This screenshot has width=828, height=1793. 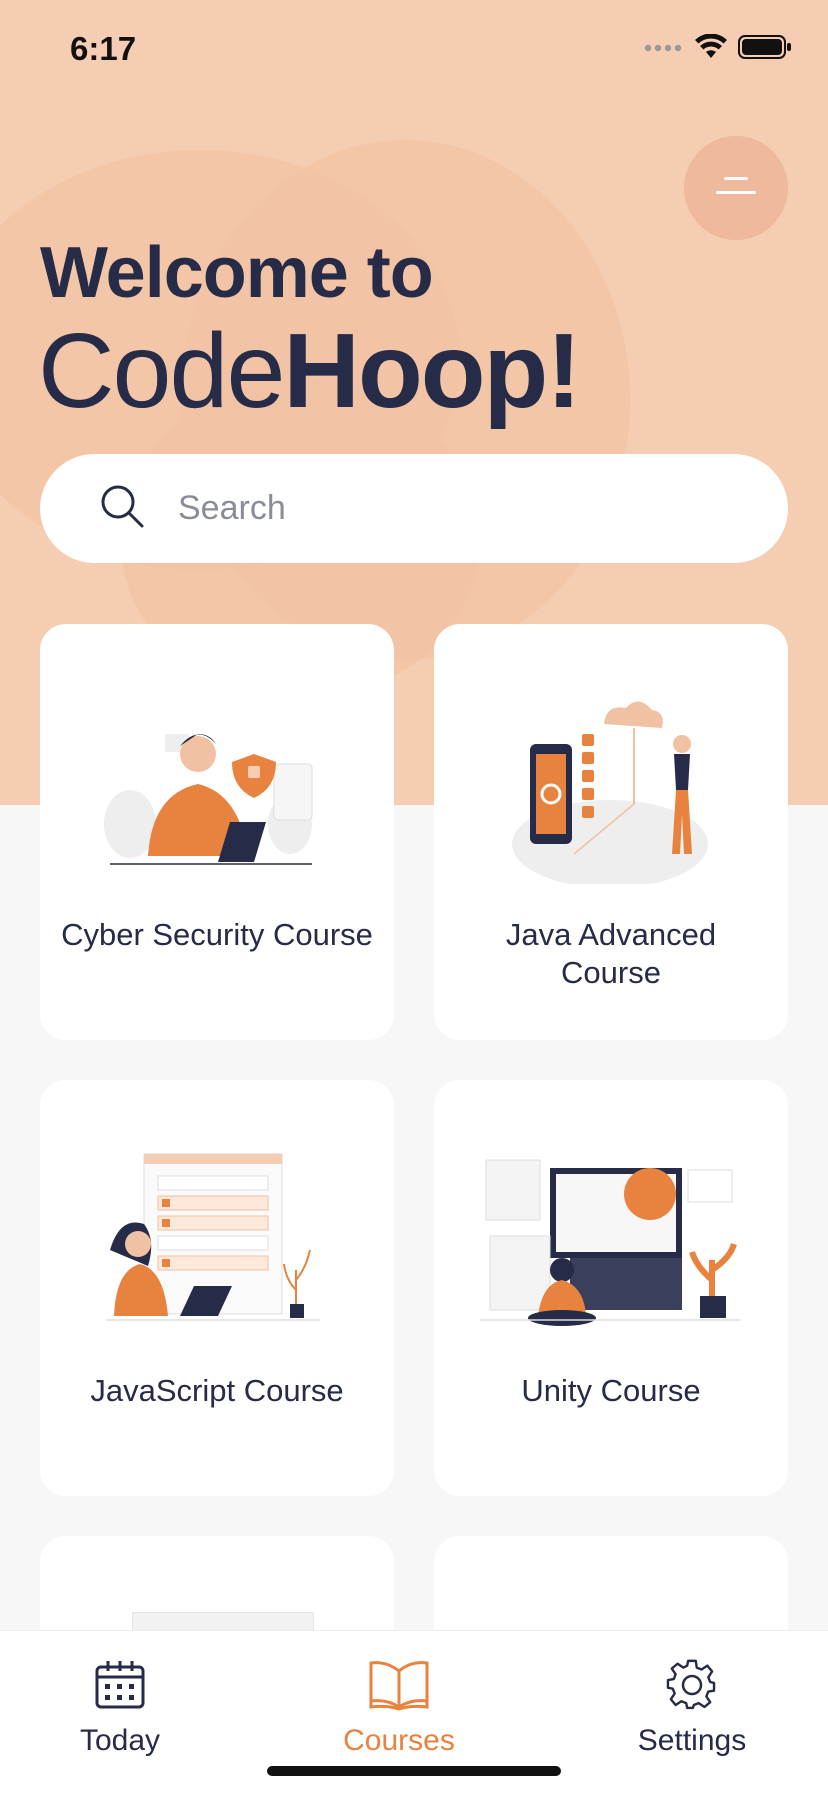 I want to click on tab-courses: Courses, so click(x=399, y=1708).